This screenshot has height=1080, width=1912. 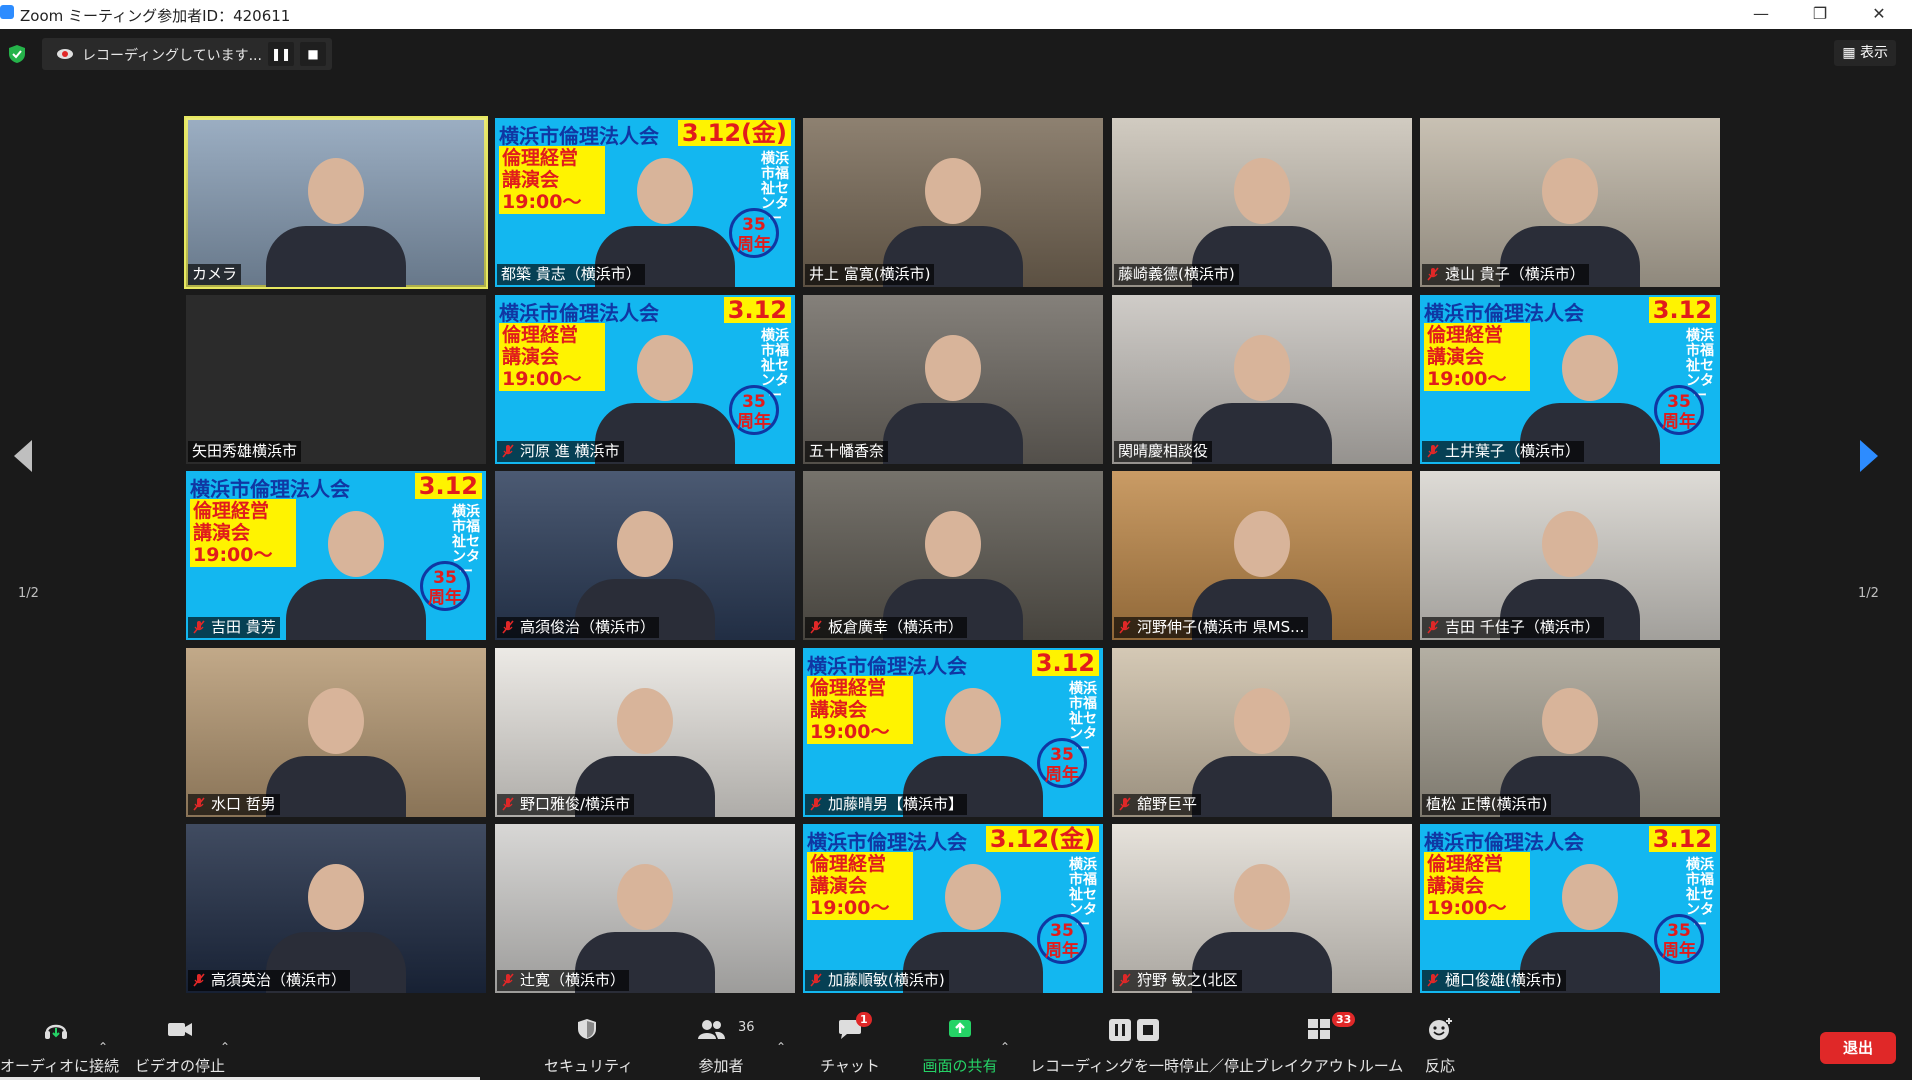 What do you see at coordinates (896, 627) in the screenshot?
I see `participant-name: 板倉廣幸（横浜市）` at bounding box center [896, 627].